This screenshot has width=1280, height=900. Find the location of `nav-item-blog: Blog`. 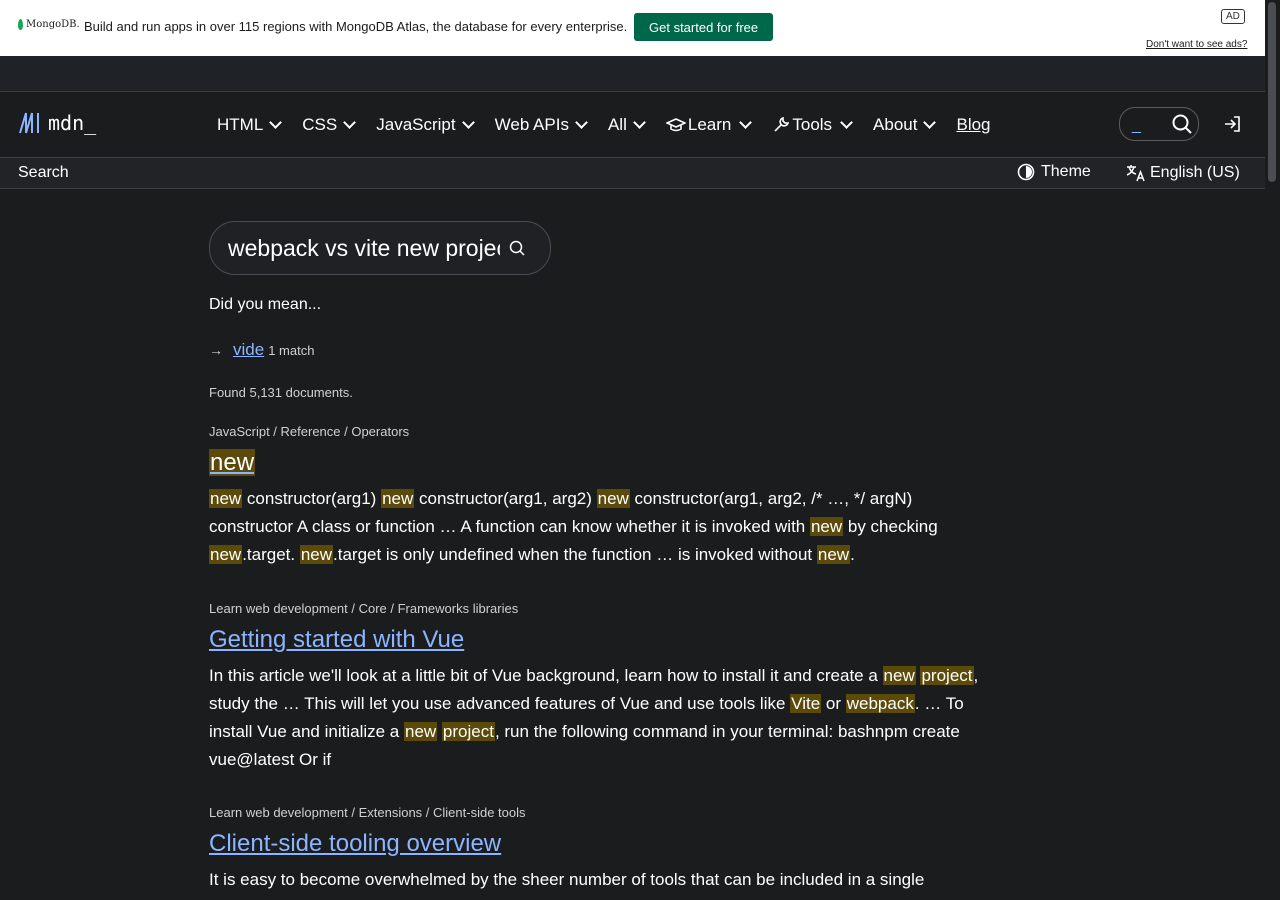

nav-item-blog: Blog is located at coordinates (973, 125).